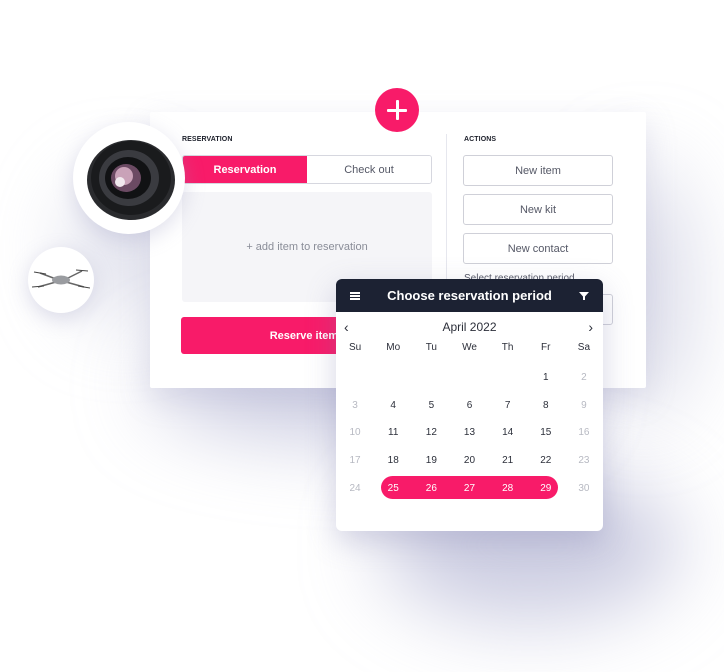 Image resolution: width=724 pixels, height=672 pixels. Describe the element at coordinates (355, 432) in the screenshot. I see `calendar-day: 10` at that location.